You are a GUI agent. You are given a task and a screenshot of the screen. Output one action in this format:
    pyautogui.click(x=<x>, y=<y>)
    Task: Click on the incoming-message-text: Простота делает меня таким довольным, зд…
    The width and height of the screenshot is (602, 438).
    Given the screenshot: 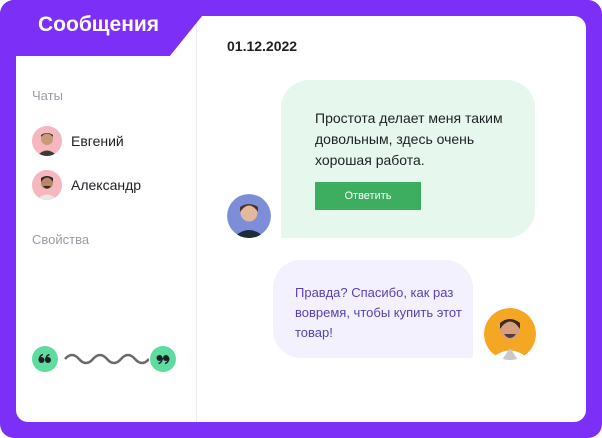 What is the action you would take?
    pyautogui.click(x=409, y=139)
    